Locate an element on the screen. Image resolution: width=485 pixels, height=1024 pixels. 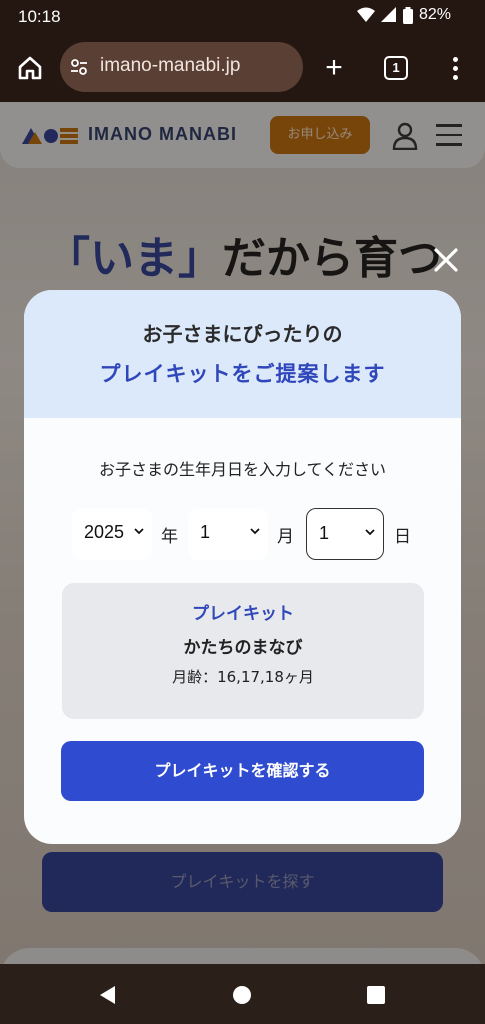
year-select: 2025 is located at coordinates (112, 534).